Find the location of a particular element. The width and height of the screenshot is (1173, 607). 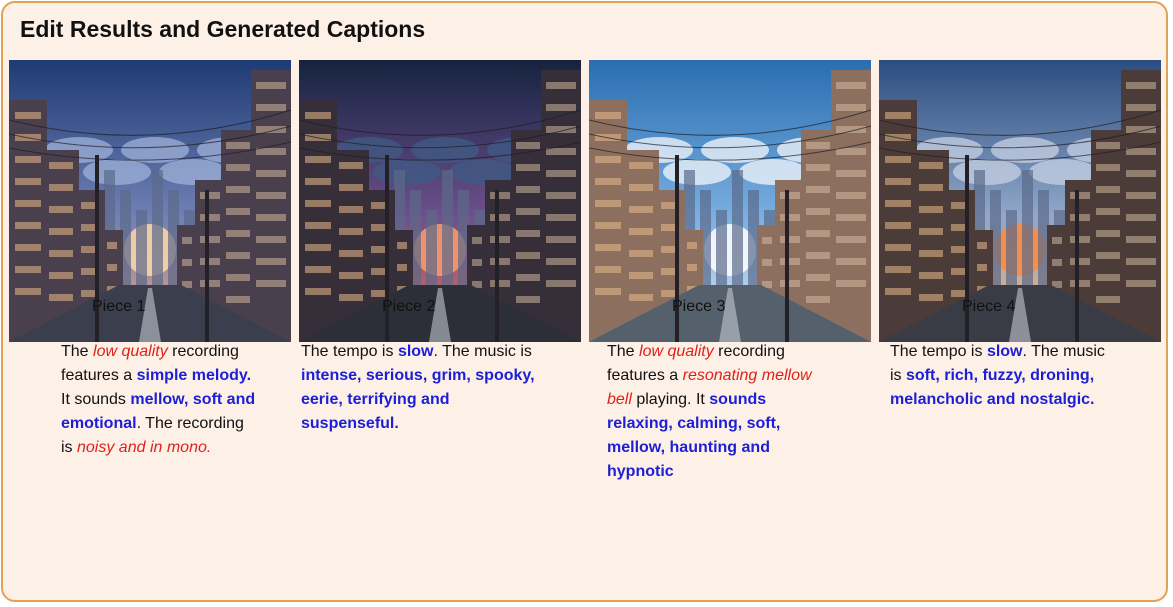

caption-highlight-red: noisy and in mono. is located at coordinates (144, 447).